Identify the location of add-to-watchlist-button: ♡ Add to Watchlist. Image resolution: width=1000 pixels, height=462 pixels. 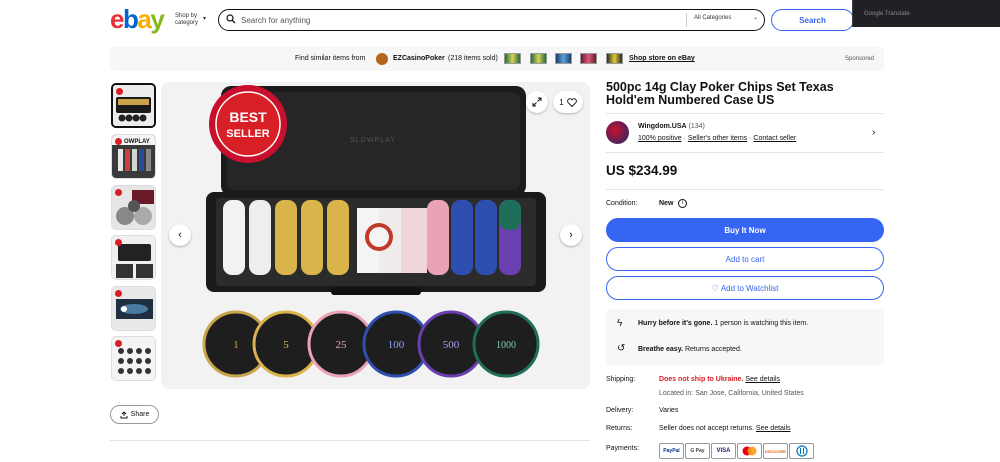
(745, 288).